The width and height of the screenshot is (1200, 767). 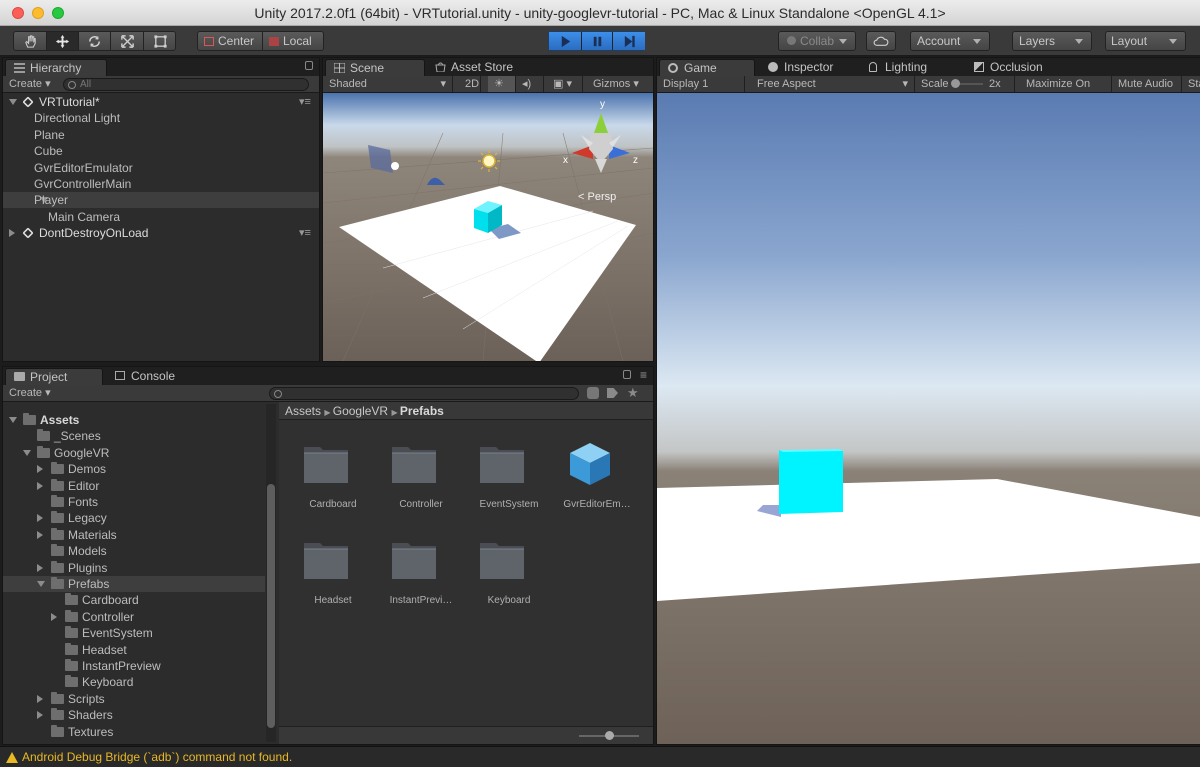 What do you see at coordinates (881, 41) in the screenshot?
I see `cloud-button` at bounding box center [881, 41].